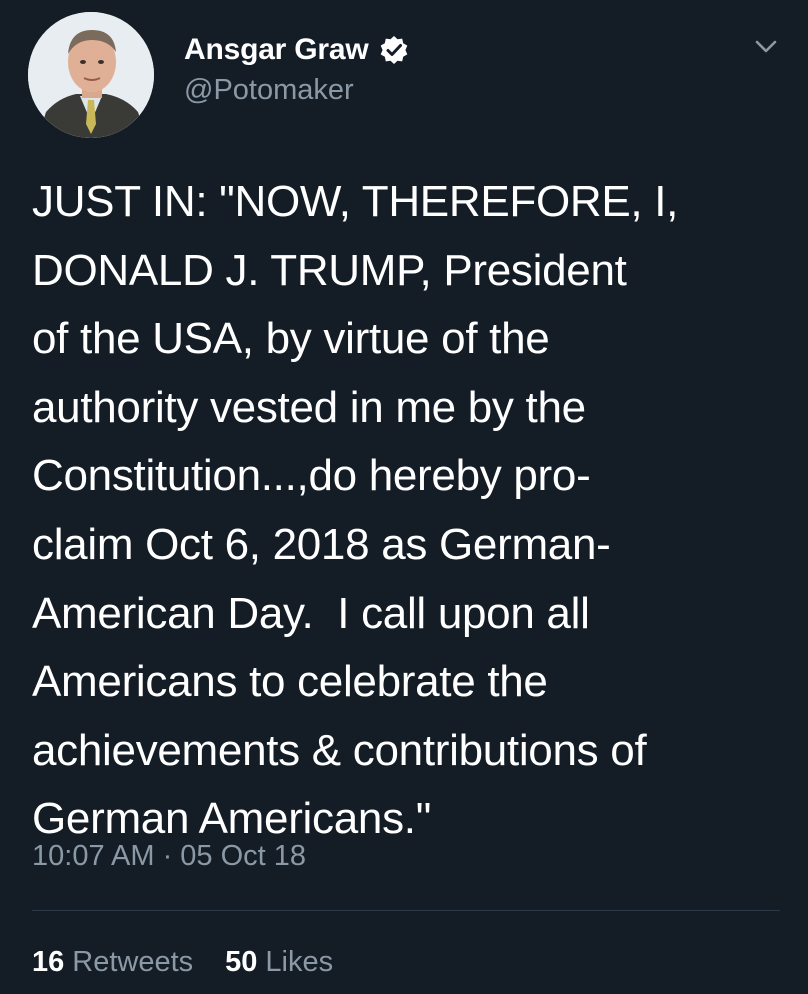 The image size is (808, 994). What do you see at coordinates (48, 962) in the screenshot?
I see `retweets-count: 16` at bounding box center [48, 962].